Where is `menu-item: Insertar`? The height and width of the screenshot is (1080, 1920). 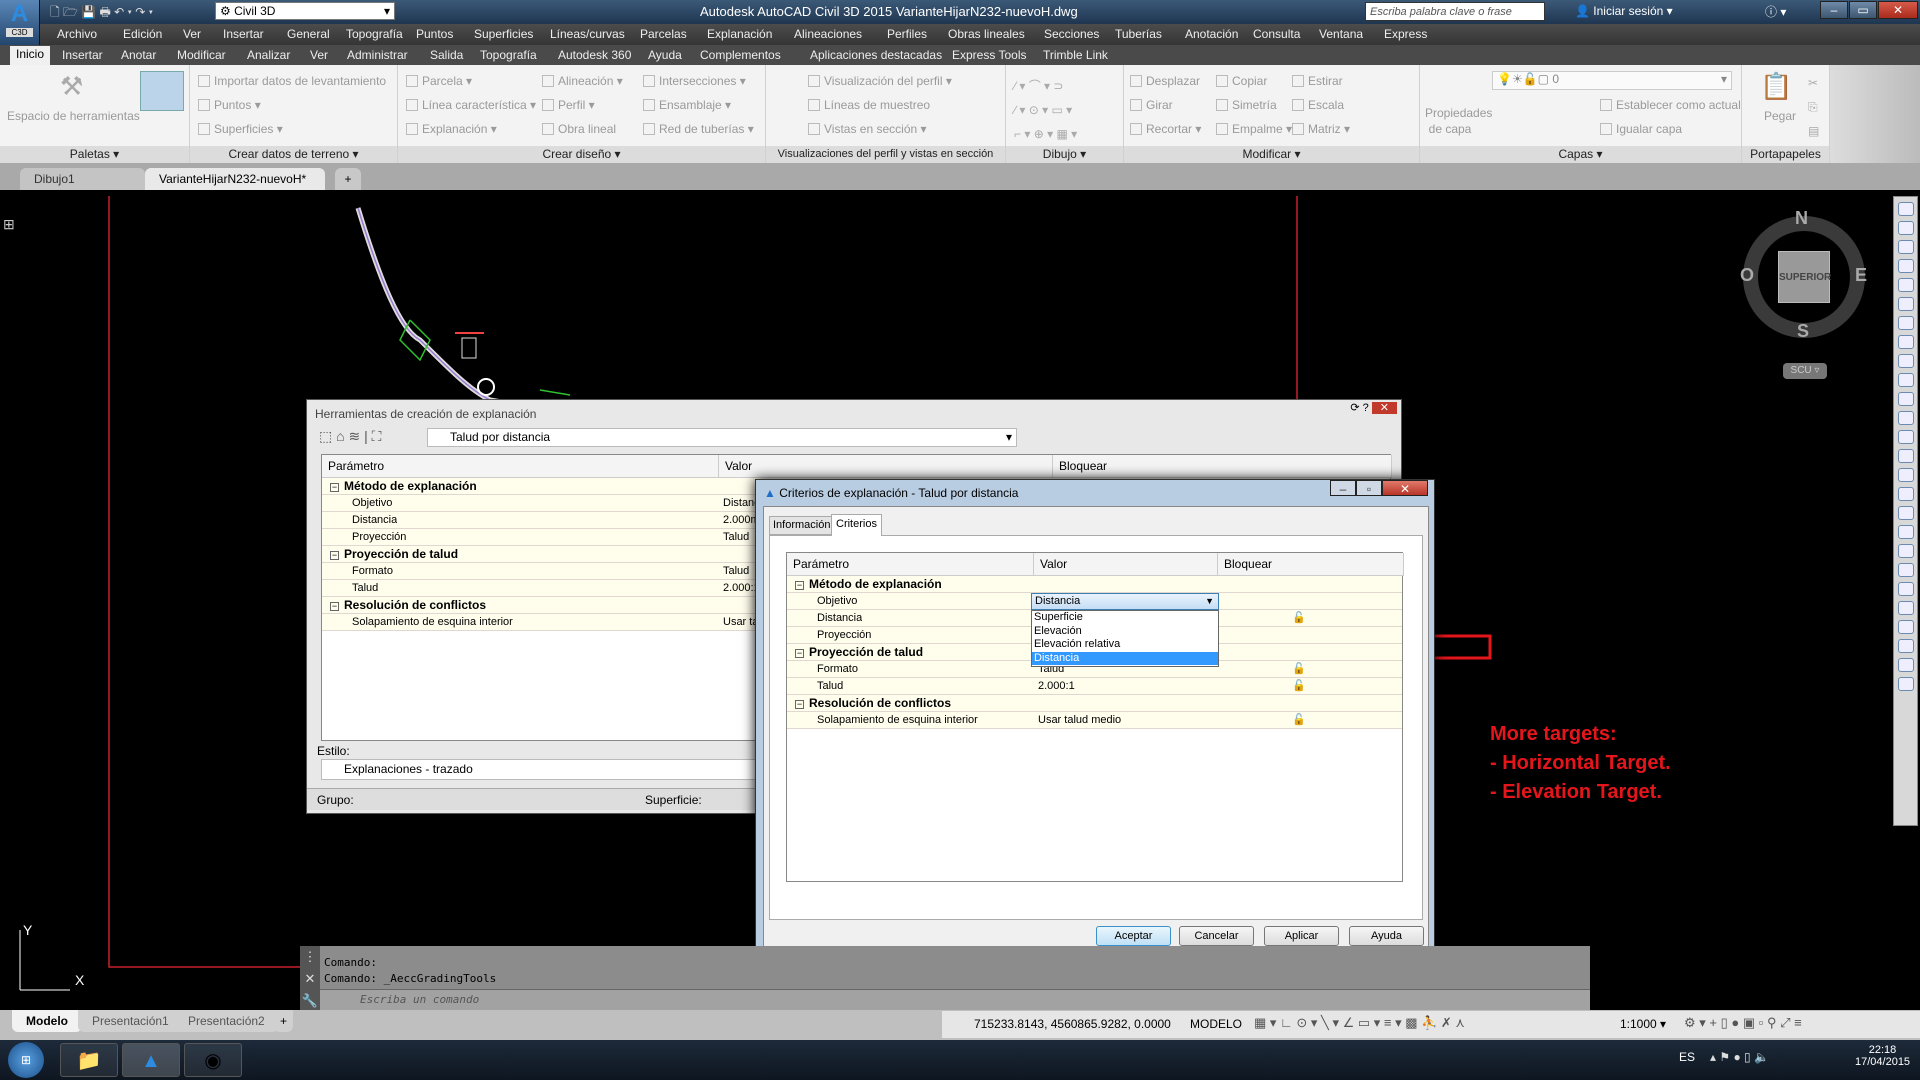 menu-item: Insertar is located at coordinates (243, 34).